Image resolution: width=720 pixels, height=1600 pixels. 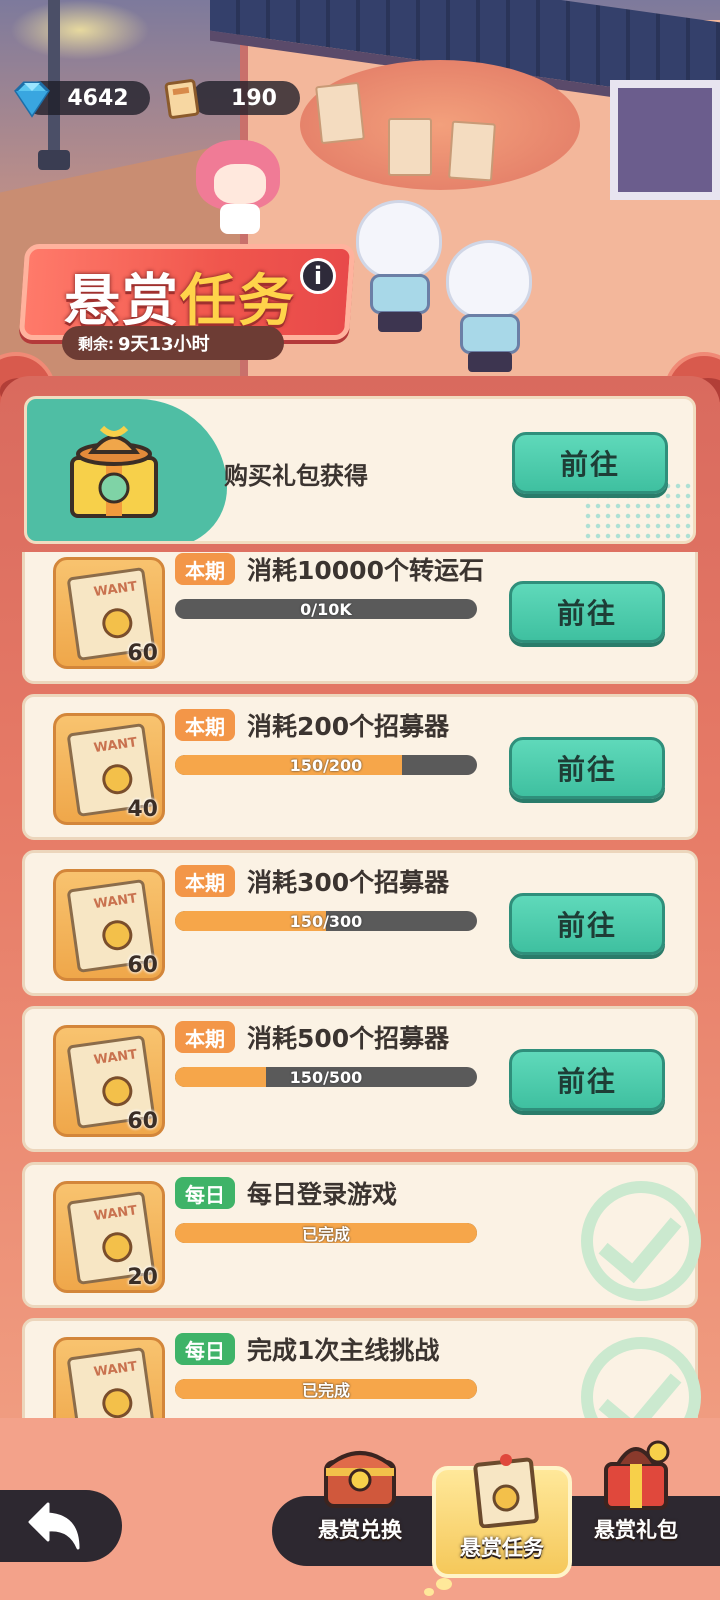 What do you see at coordinates (109, 769) in the screenshot?
I see `bounty-poster-reward-icon: WANT 40` at bounding box center [109, 769].